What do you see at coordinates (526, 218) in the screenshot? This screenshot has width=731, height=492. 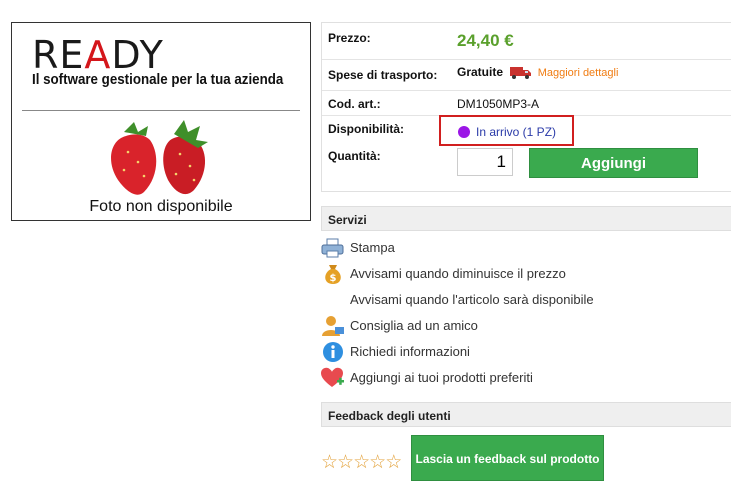 I see `services-header: Servizi` at bounding box center [526, 218].